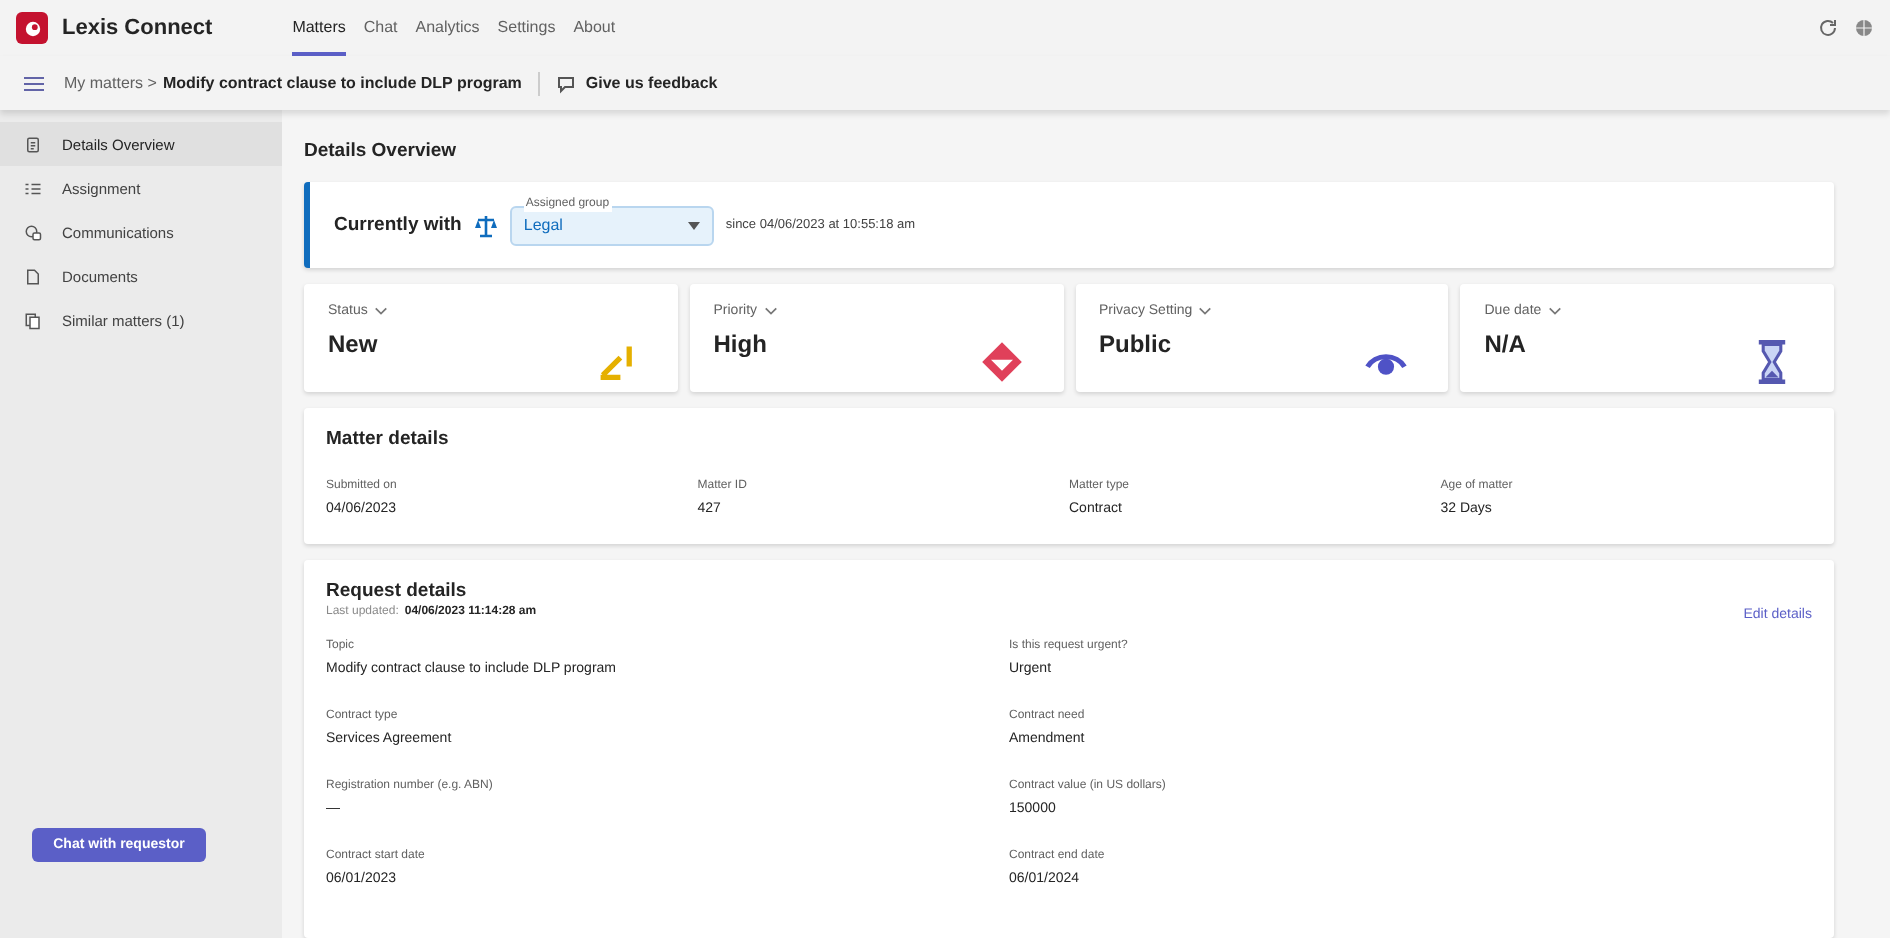 The height and width of the screenshot is (938, 1890). What do you see at coordinates (1864, 28) in the screenshot?
I see `globe-icon` at bounding box center [1864, 28].